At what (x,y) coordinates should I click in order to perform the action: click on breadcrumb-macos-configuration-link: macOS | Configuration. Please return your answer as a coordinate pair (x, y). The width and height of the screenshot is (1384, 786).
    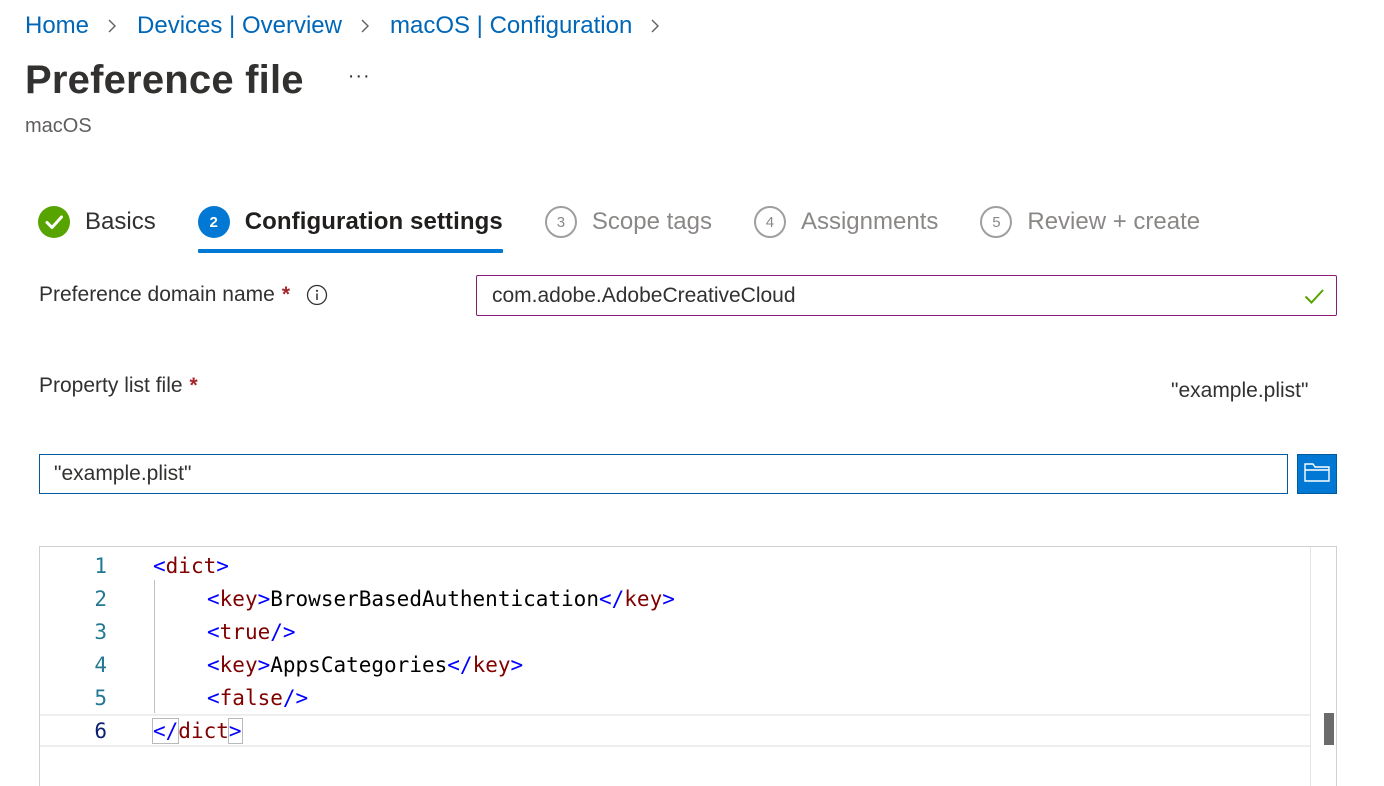
    Looking at the image, I should click on (511, 26).